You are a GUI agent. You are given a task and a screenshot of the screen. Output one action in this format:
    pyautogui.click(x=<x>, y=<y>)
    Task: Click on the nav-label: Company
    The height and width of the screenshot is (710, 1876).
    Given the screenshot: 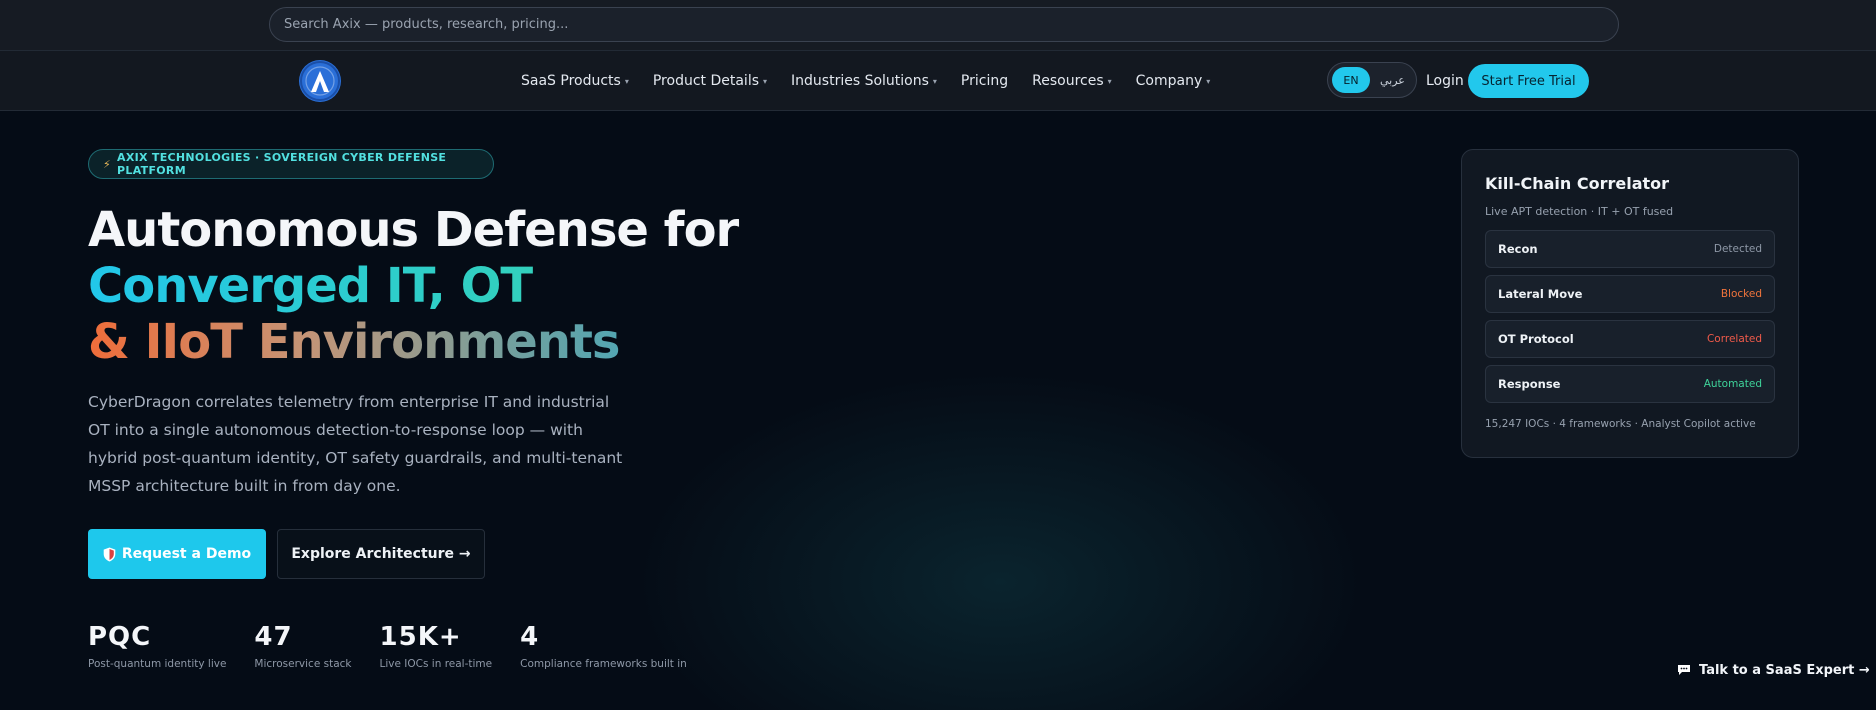 What is the action you would take?
    pyautogui.click(x=1169, y=81)
    